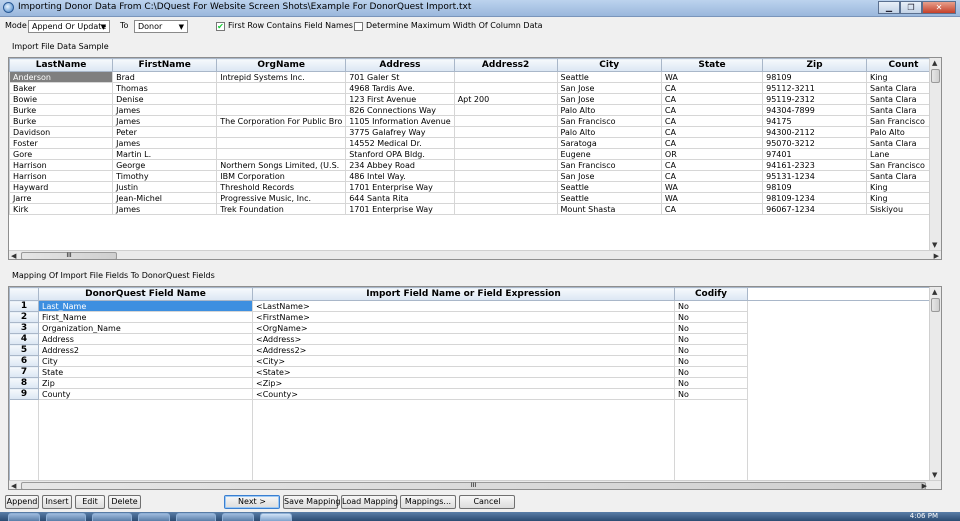 Image resolution: width=960 pixels, height=521 pixels. I want to click on sample-column-header: FirstName, so click(165, 65).